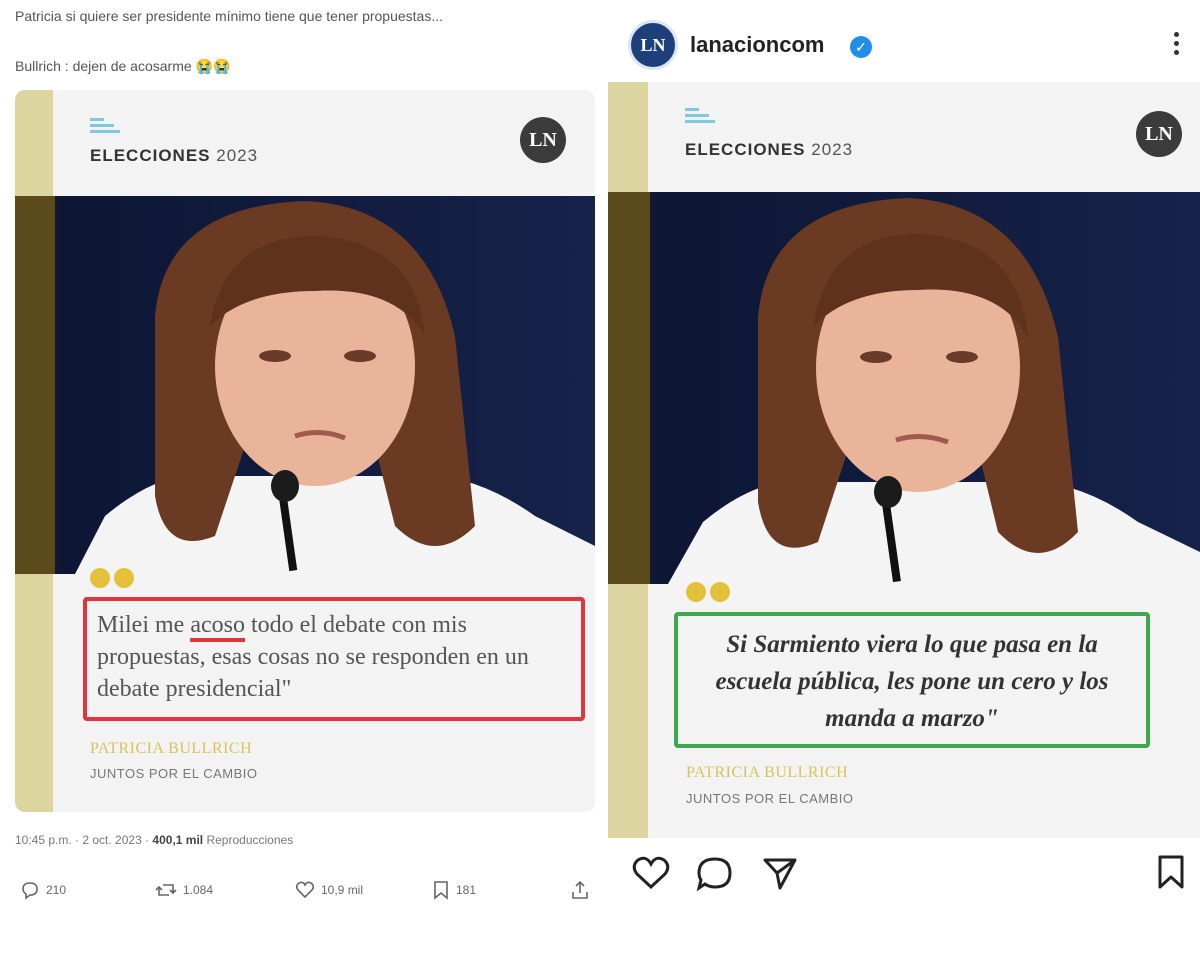 Image resolution: width=1200 pixels, height=965 pixels. Describe the element at coordinates (43, 890) in the screenshot. I see `reply-button: 210` at that location.